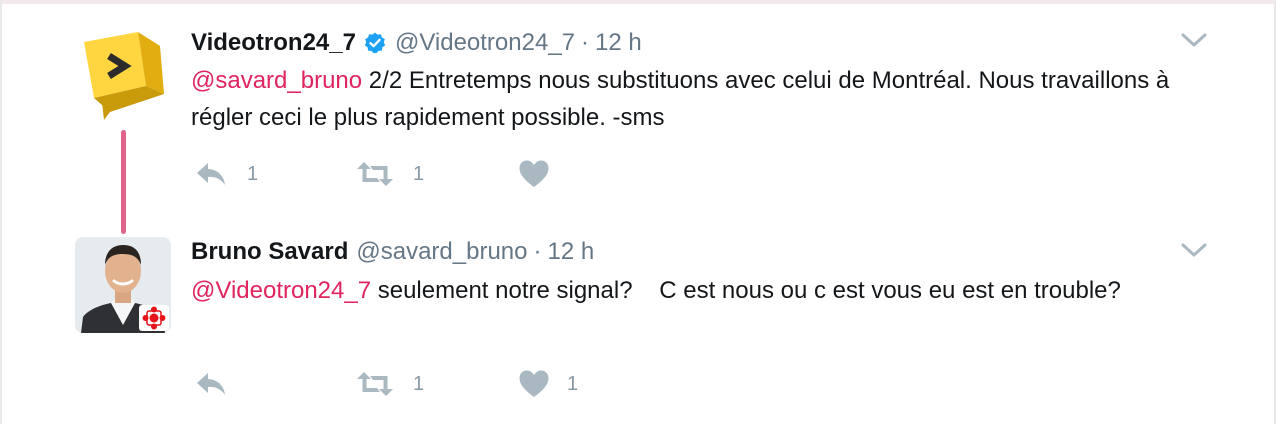 The width and height of the screenshot is (1276, 424). I want to click on like-count: 1, so click(573, 383).